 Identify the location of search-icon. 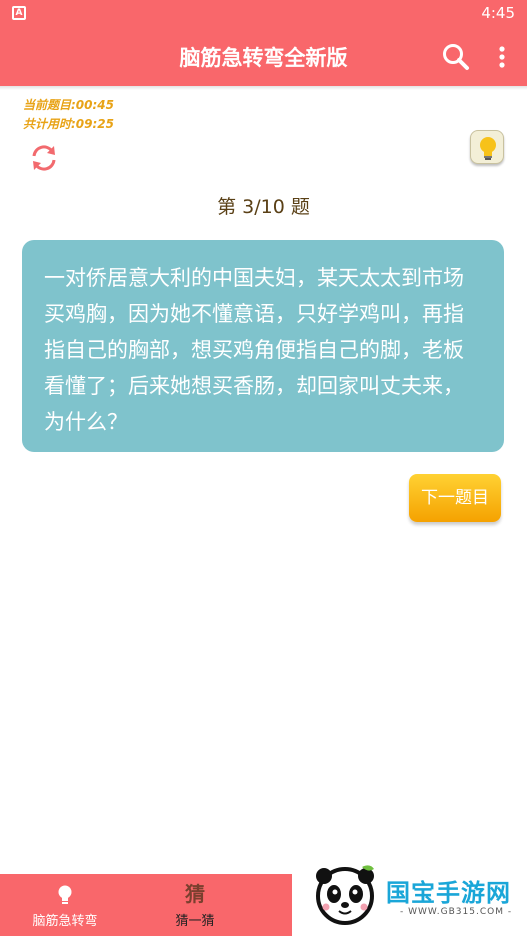
(456, 57).